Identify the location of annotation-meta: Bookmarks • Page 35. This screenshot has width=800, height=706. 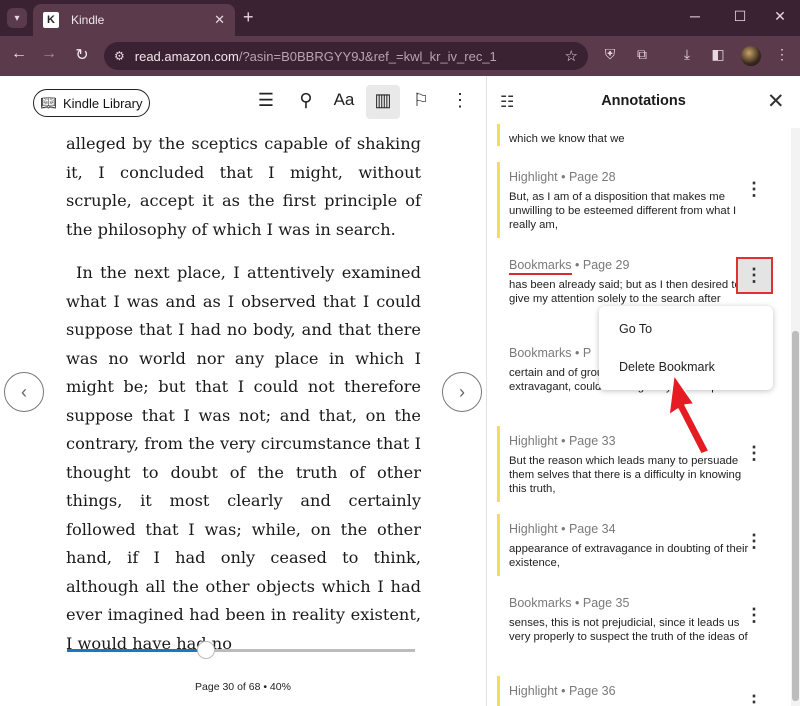
(569, 603).